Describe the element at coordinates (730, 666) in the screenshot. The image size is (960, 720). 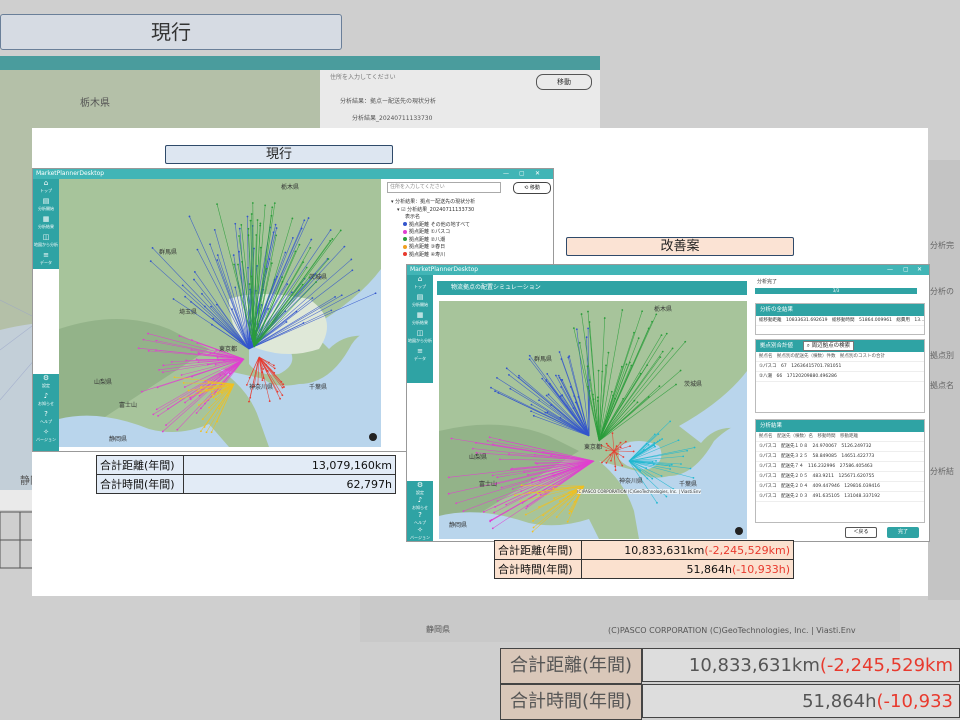
I see `bg-distance-row: 合計距離(年間) 10,833,631km(-2,245,529km` at that location.